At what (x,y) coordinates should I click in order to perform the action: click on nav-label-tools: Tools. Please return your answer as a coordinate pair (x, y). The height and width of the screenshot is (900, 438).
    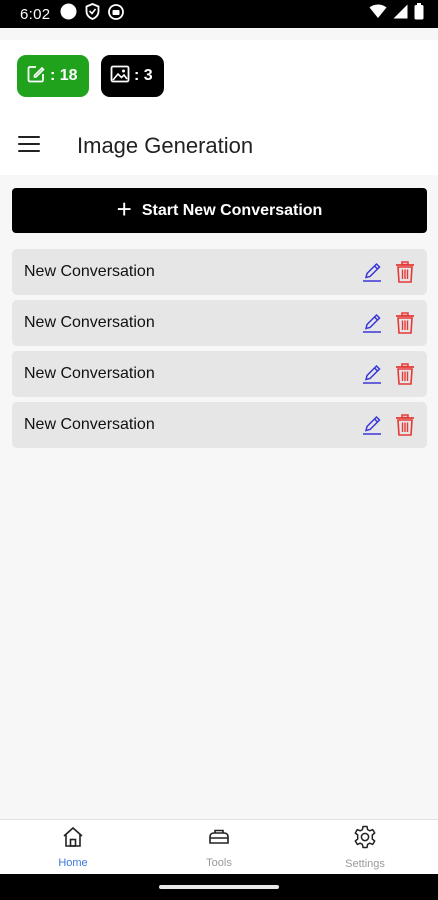
    Looking at the image, I should click on (219, 863).